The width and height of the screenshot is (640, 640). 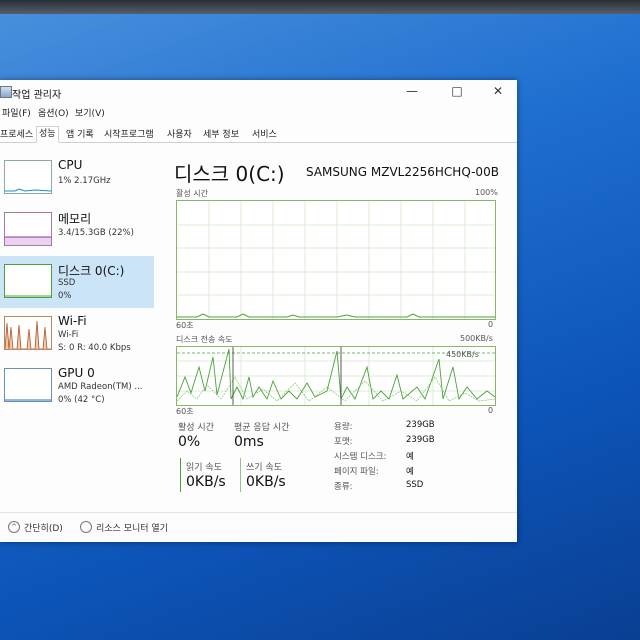 I want to click on sidebar-item-sub: 1% 2.17GHz, so click(x=84, y=181).